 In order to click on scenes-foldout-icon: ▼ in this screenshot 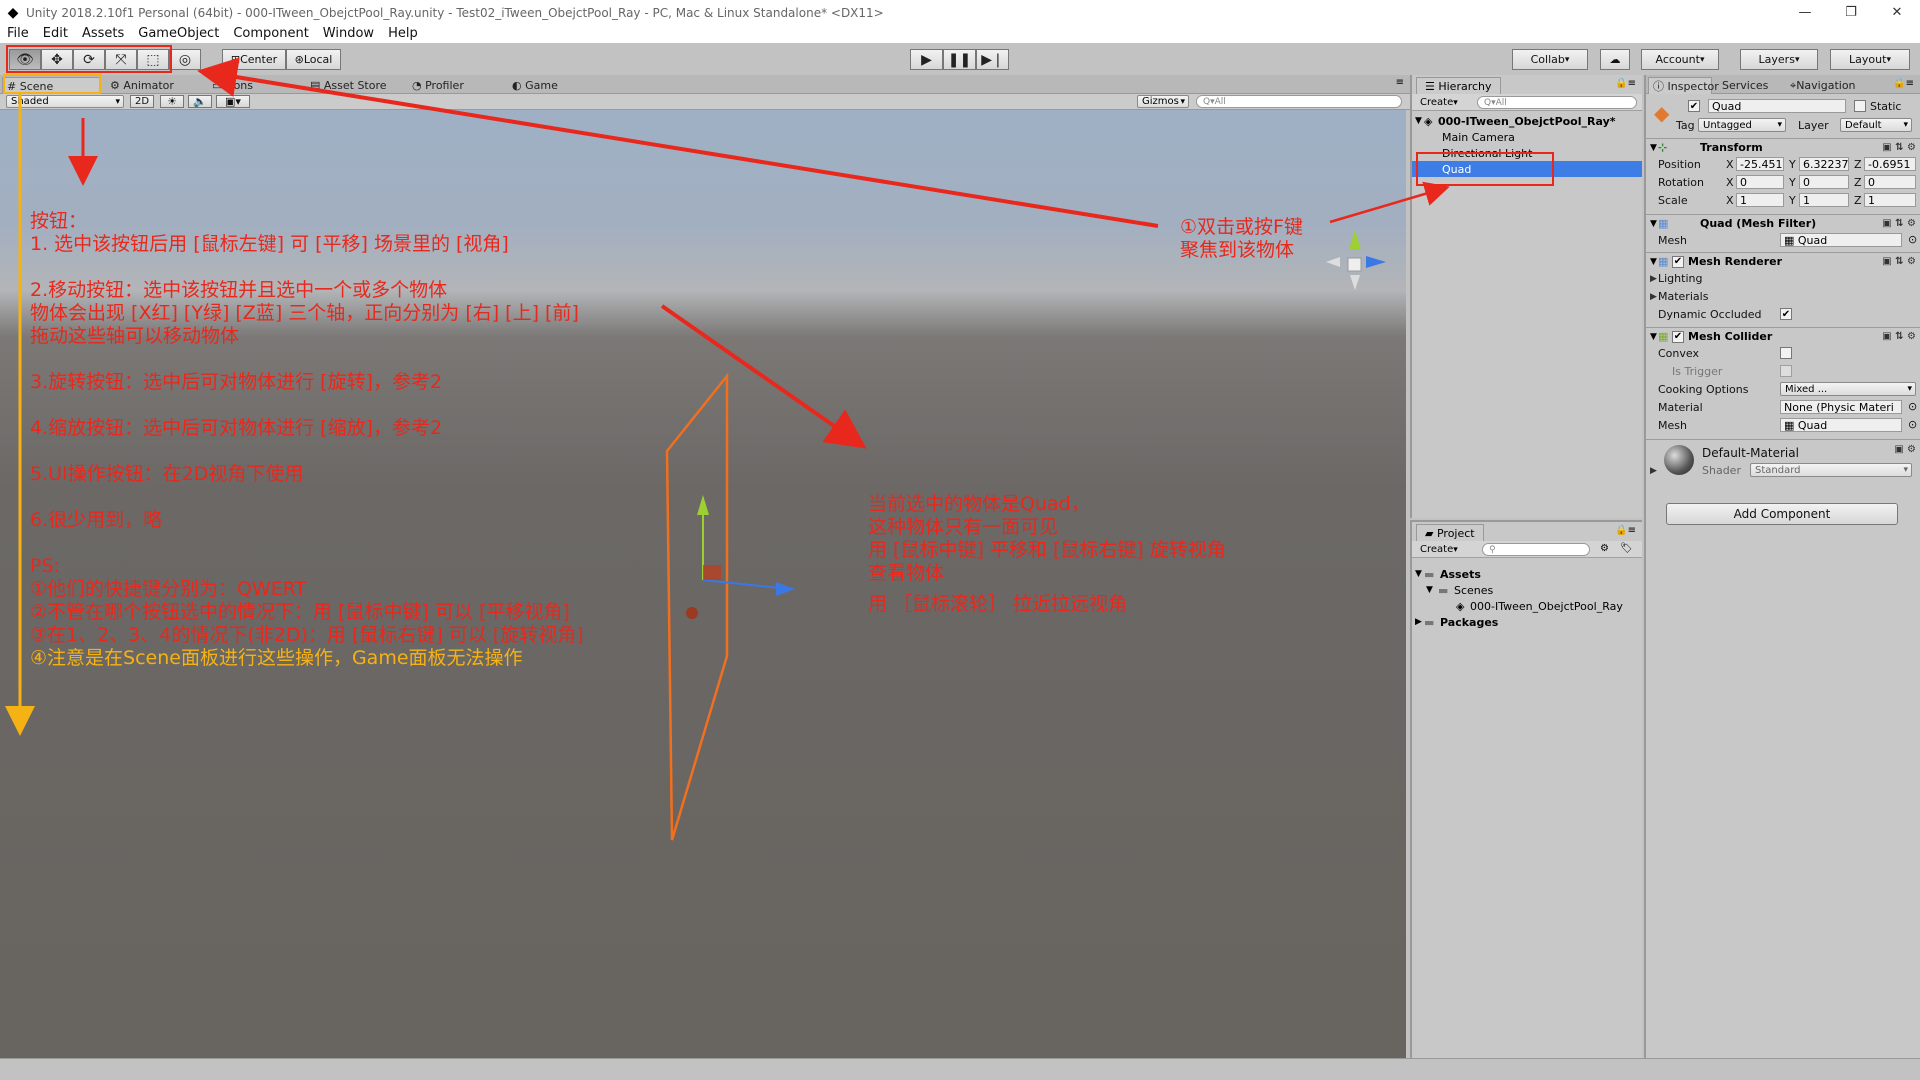, I will do `click(1432, 590)`.